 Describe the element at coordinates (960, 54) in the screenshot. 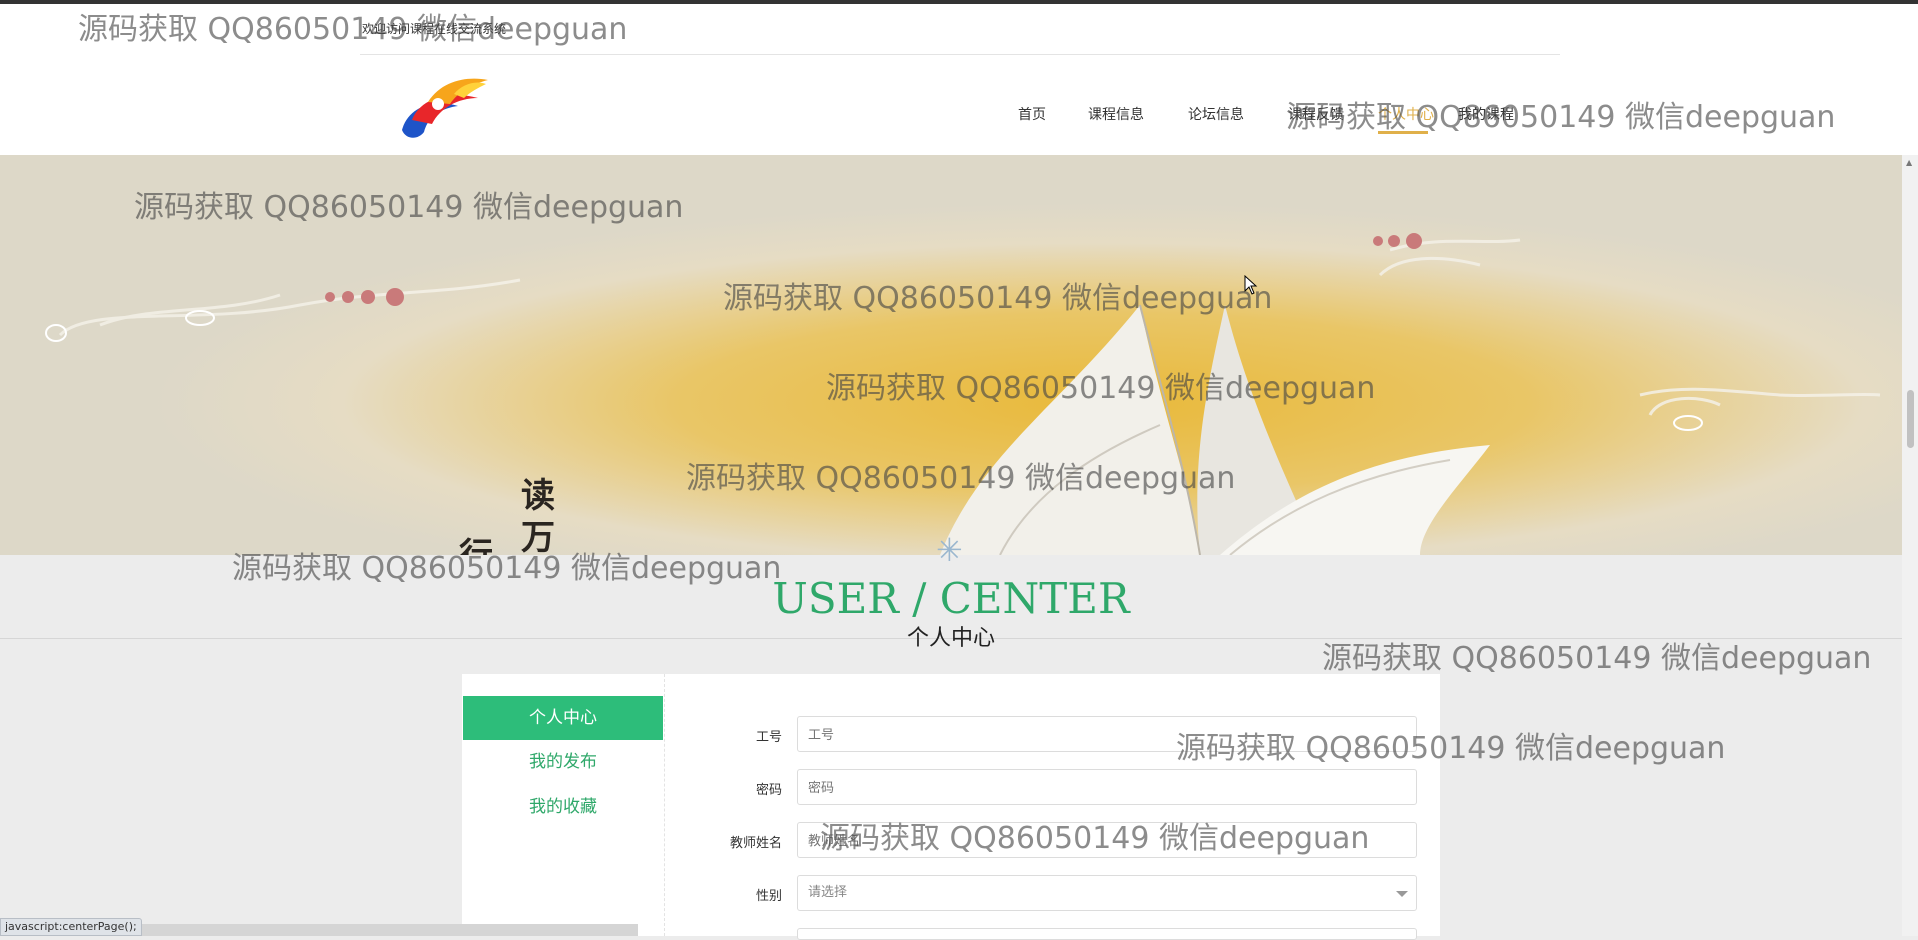

I see `header-divider` at that location.